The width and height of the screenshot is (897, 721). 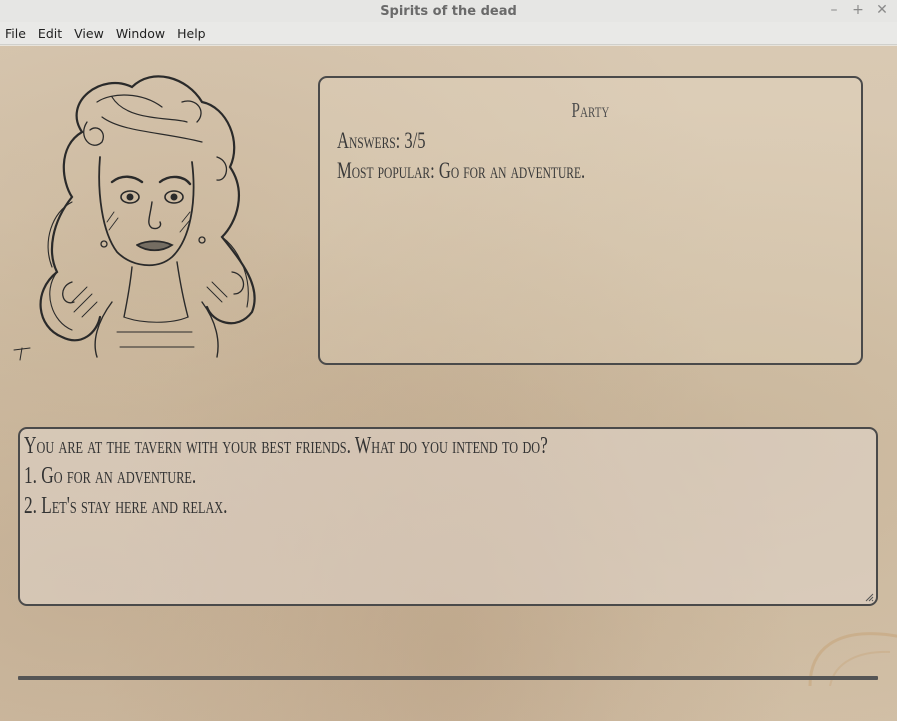 What do you see at coordinates (882, 10) in the screenshot?
I see `close-button: ✕` at bounding box center [882, 10].